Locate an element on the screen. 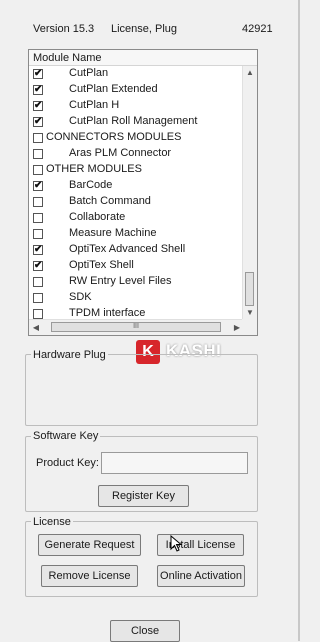 The height and width of the screenshot is (642, 320). license-type-label: License, Plug is located at coordinates (144, 29).